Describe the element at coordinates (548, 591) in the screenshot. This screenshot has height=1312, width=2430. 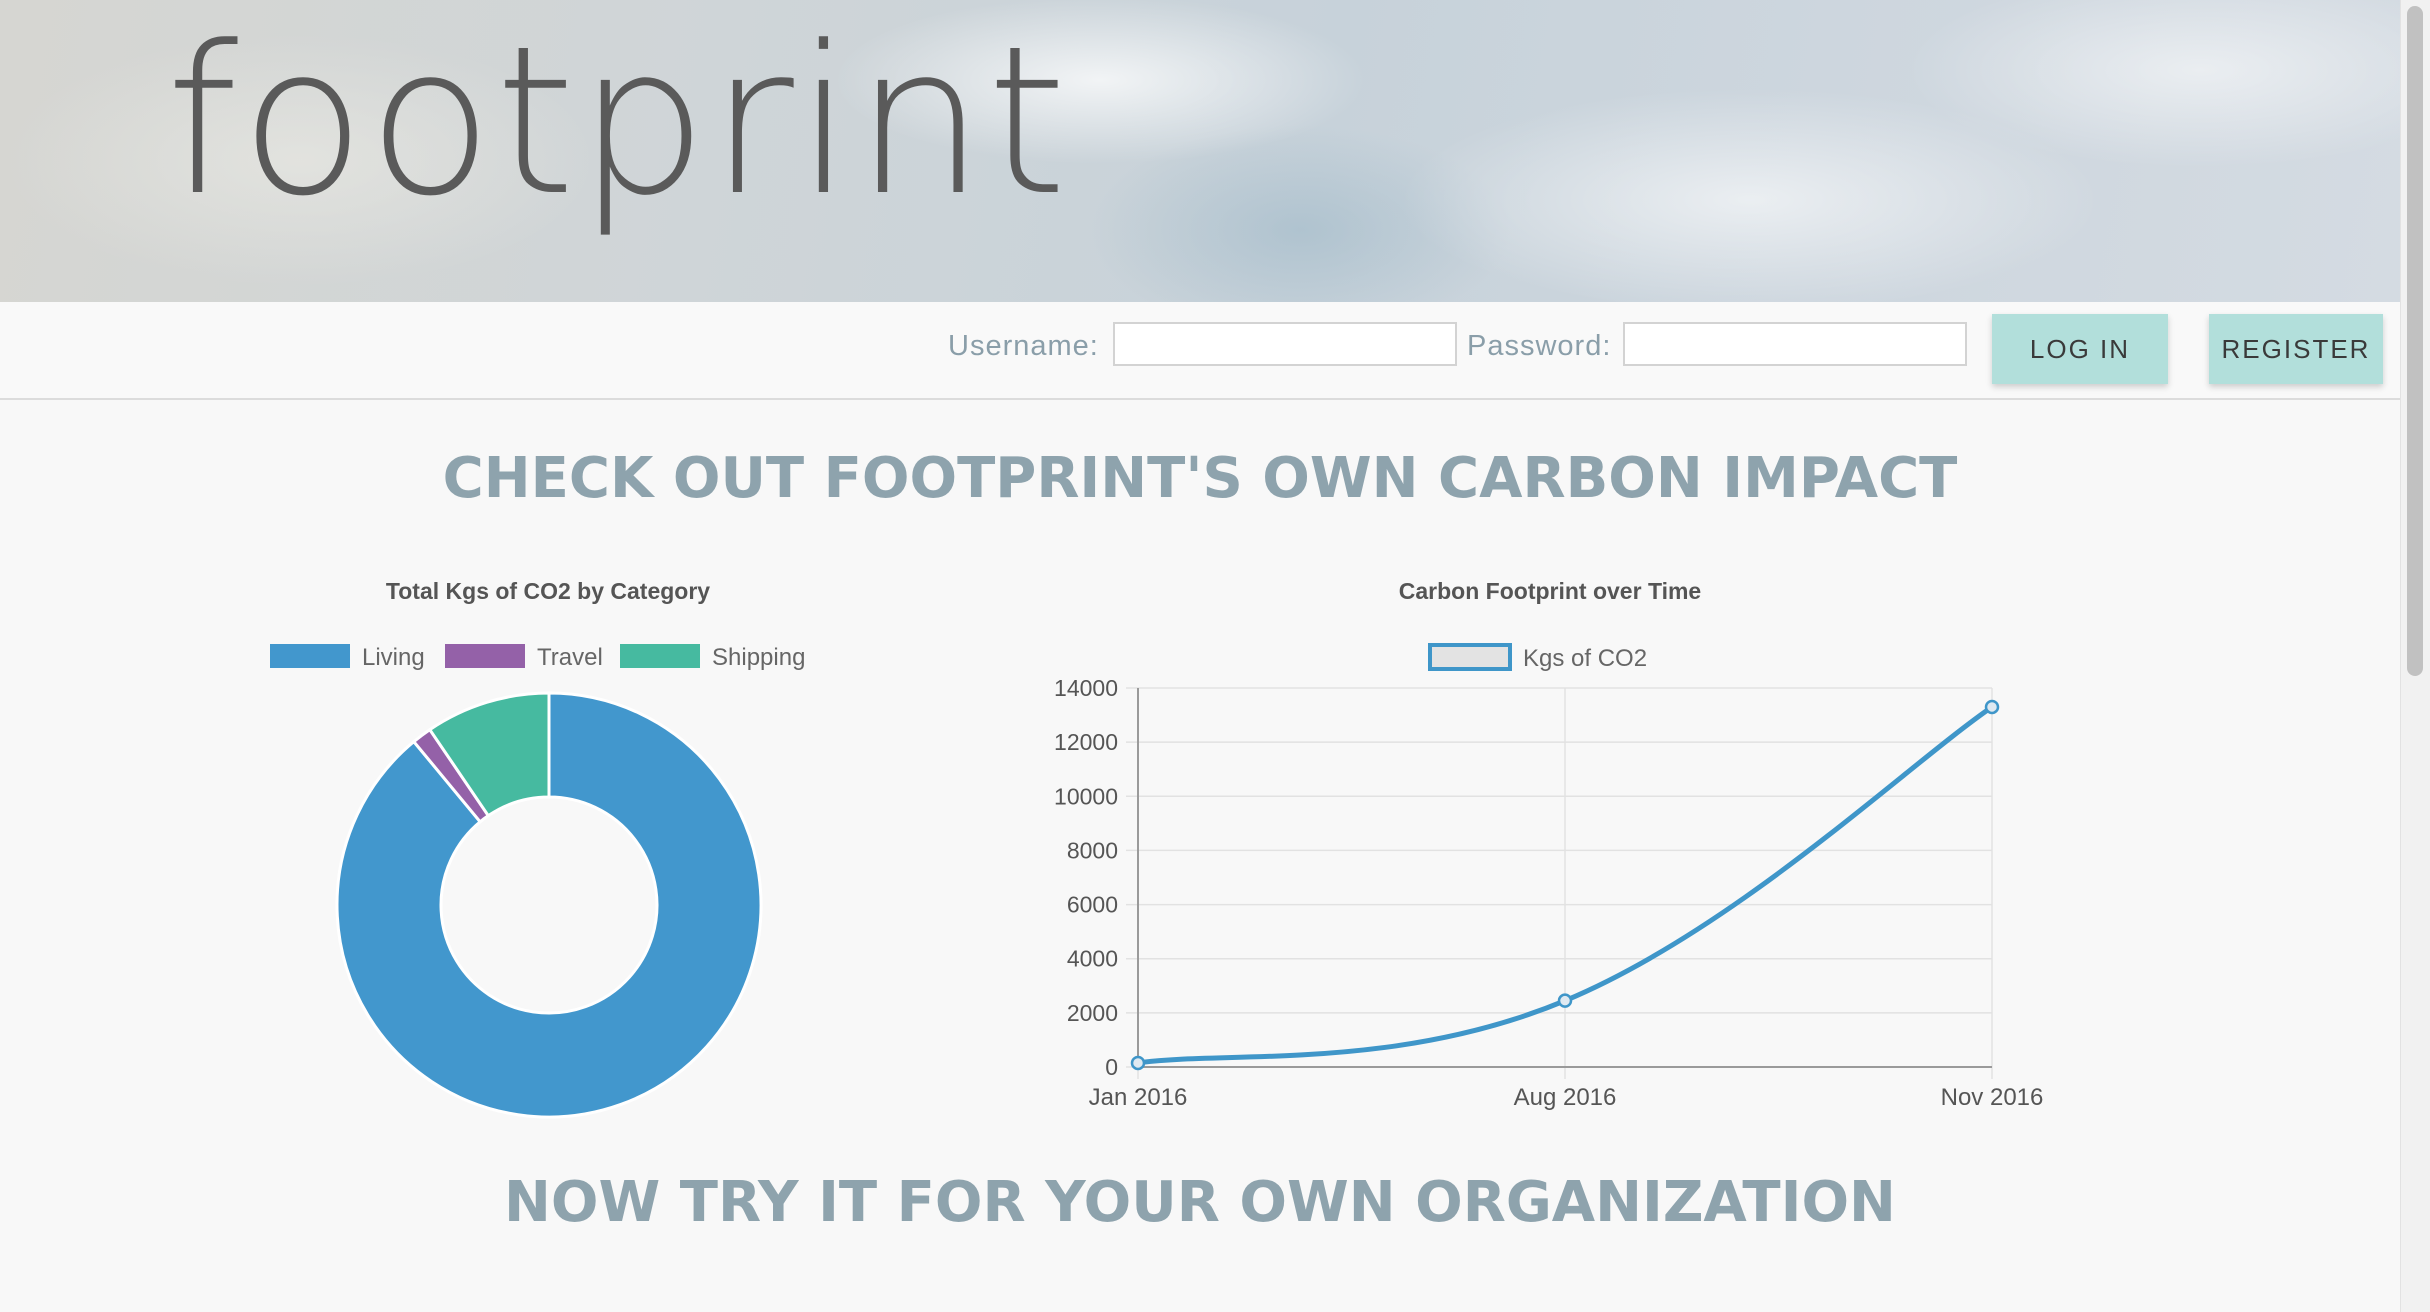
I see `donut-chart-title: Total Kgs of CO2 by Category` at that location.